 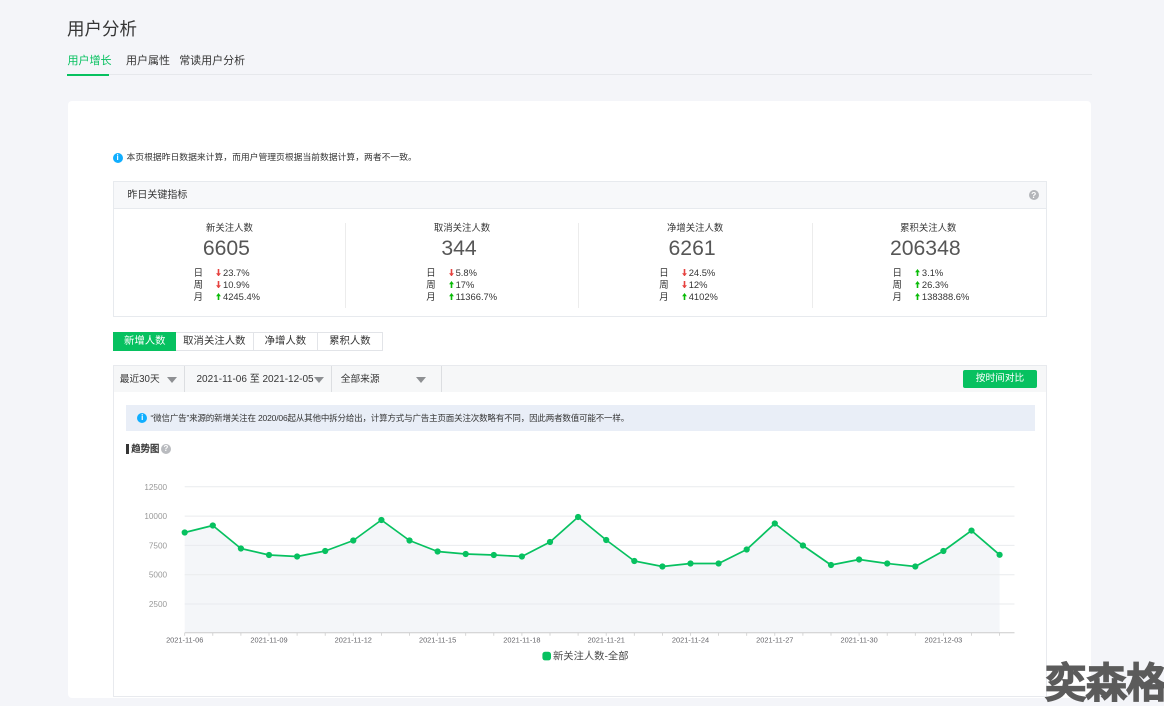 What do you see at coordinates (158, 575) in the screenshot?
I see `svg-text: 5000` at bounding box center [158, 575].